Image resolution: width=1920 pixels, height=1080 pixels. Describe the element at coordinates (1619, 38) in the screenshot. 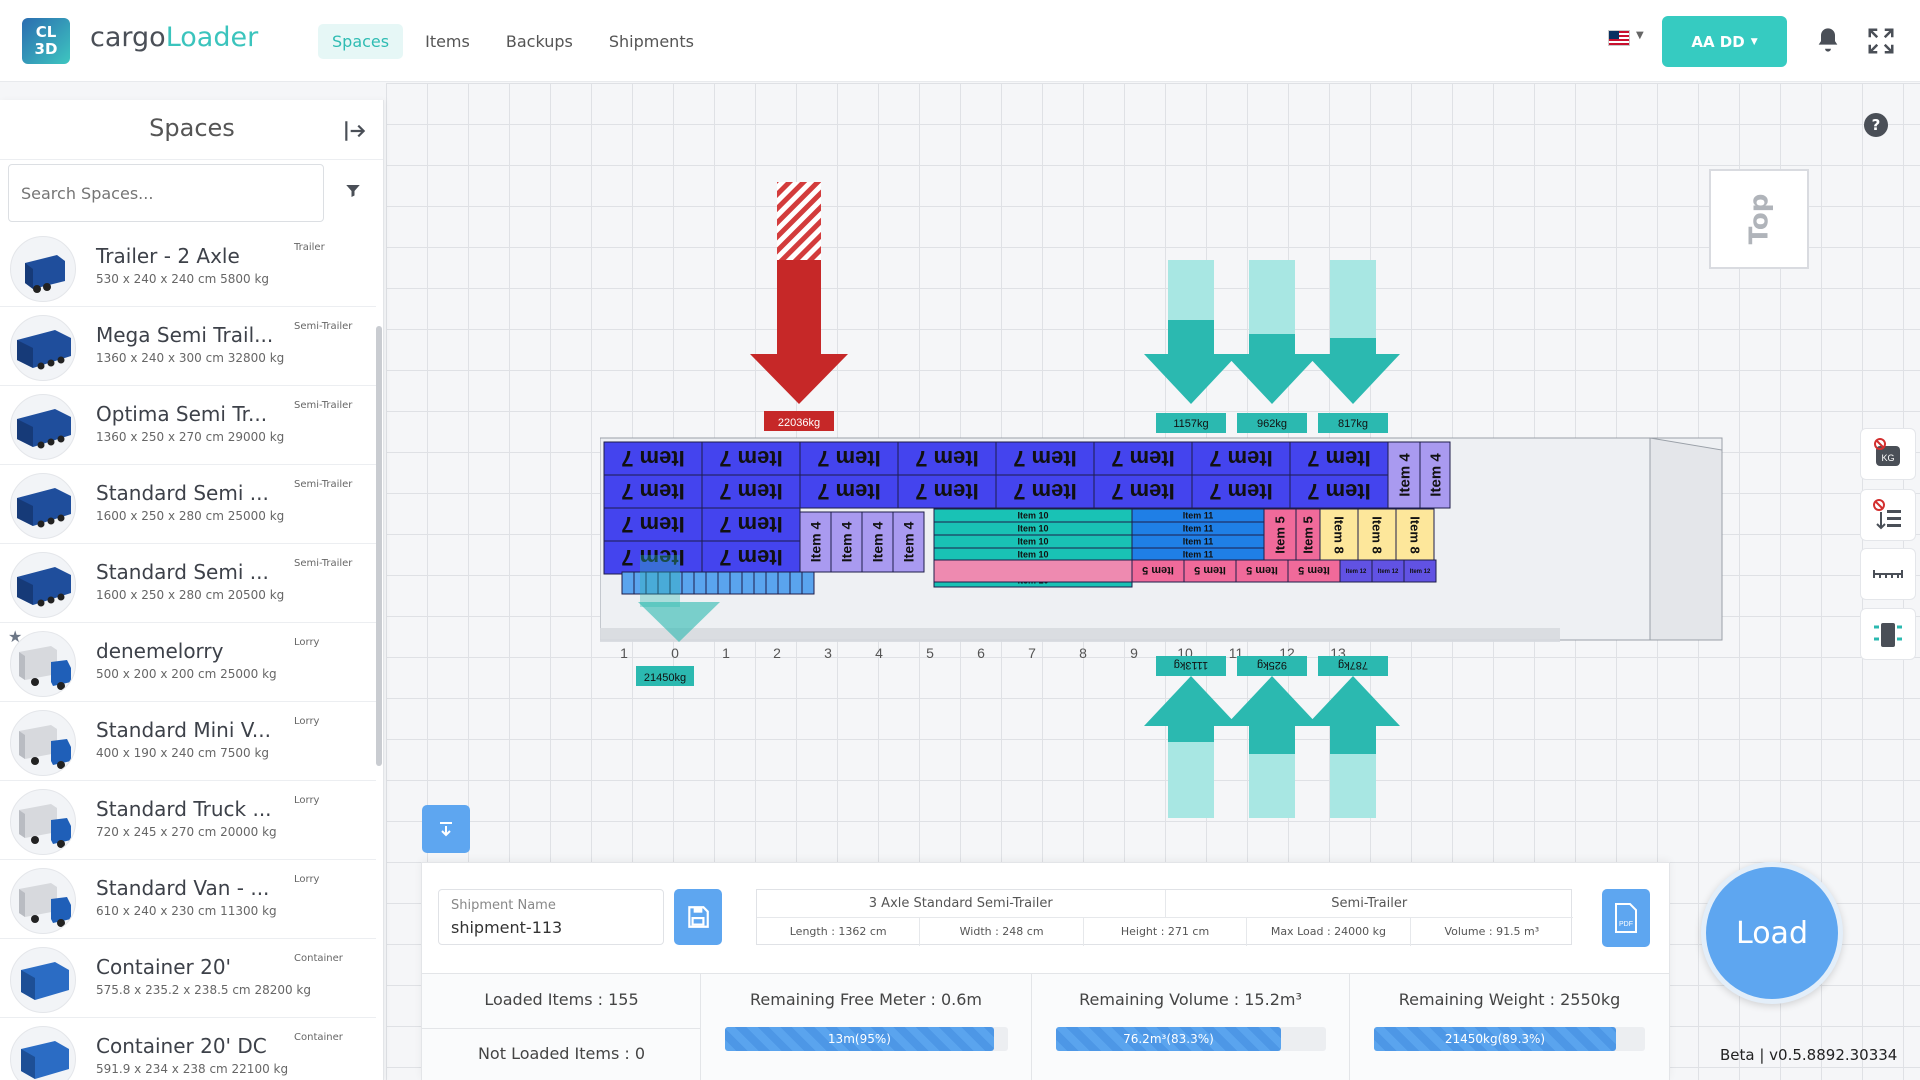

I see `us-flag-icon` at that location.